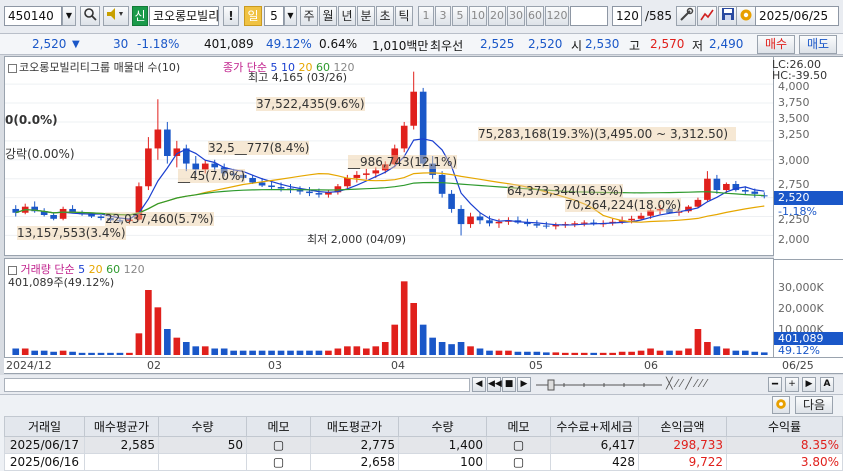  I want to click on volume-profile-label-5: __45(7.0%), so click(212, 176).